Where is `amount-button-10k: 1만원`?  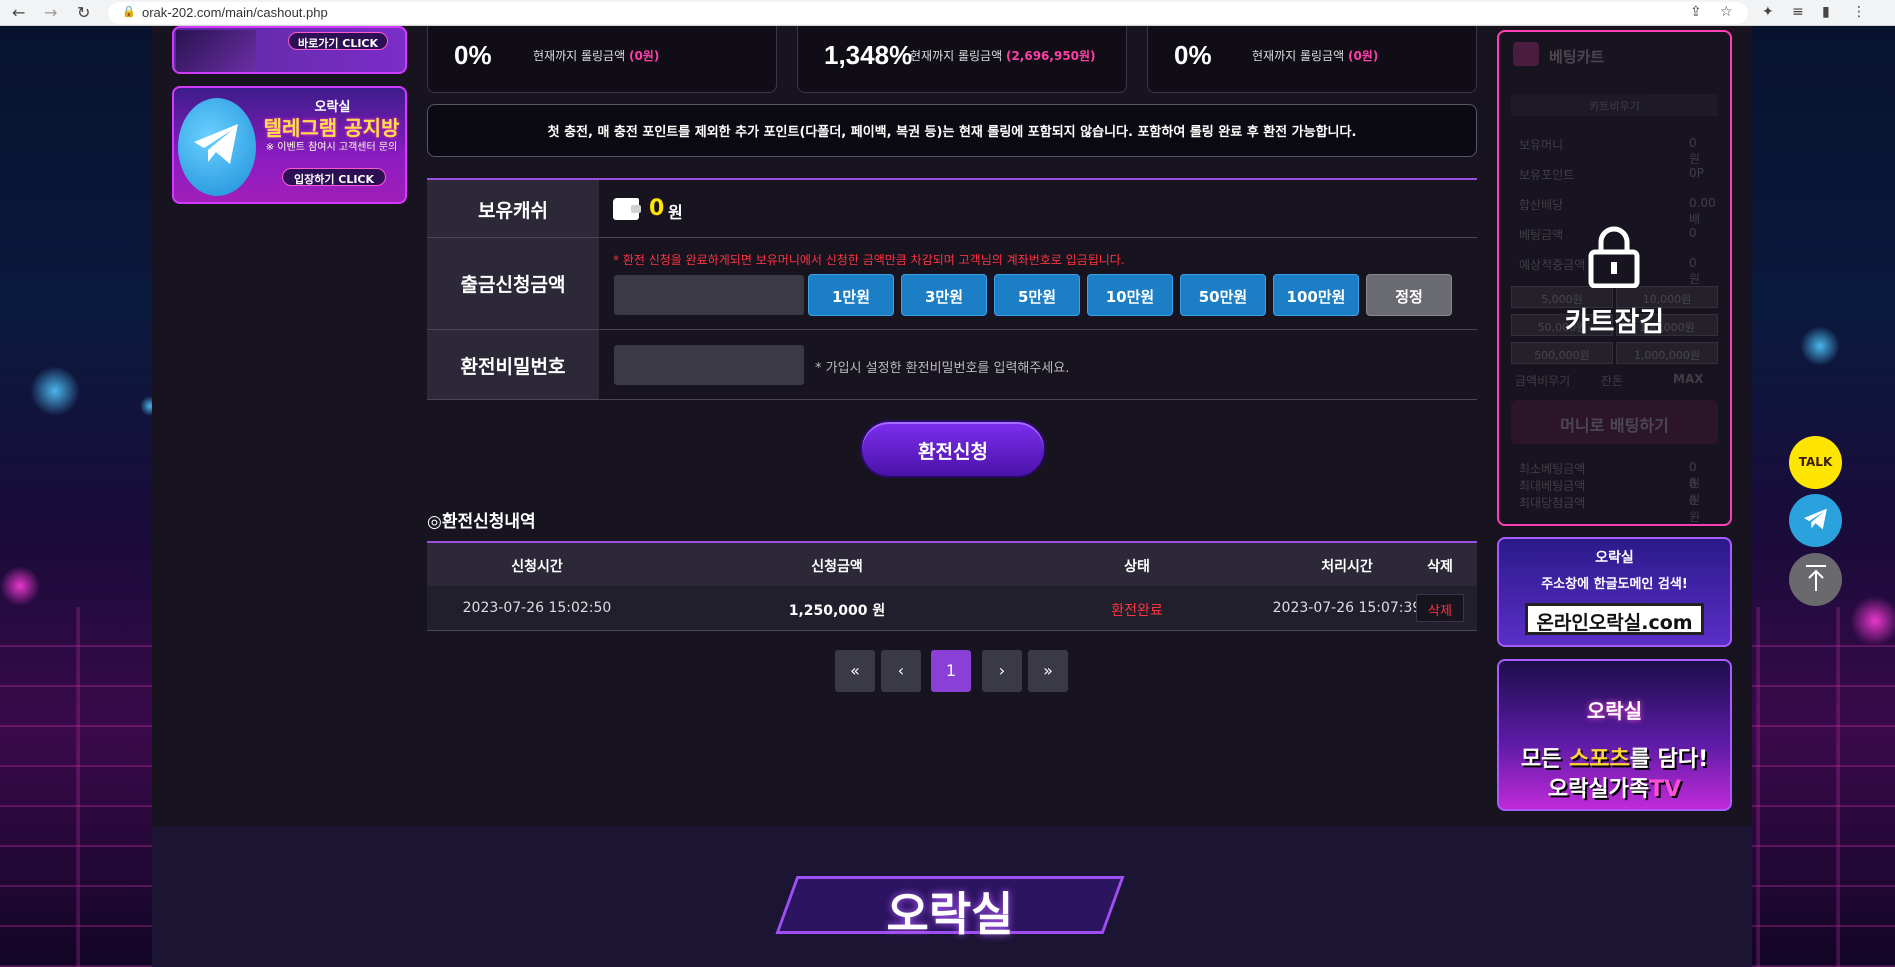 amount-button-10k: 1만원 is located at coordinates (851, 295).